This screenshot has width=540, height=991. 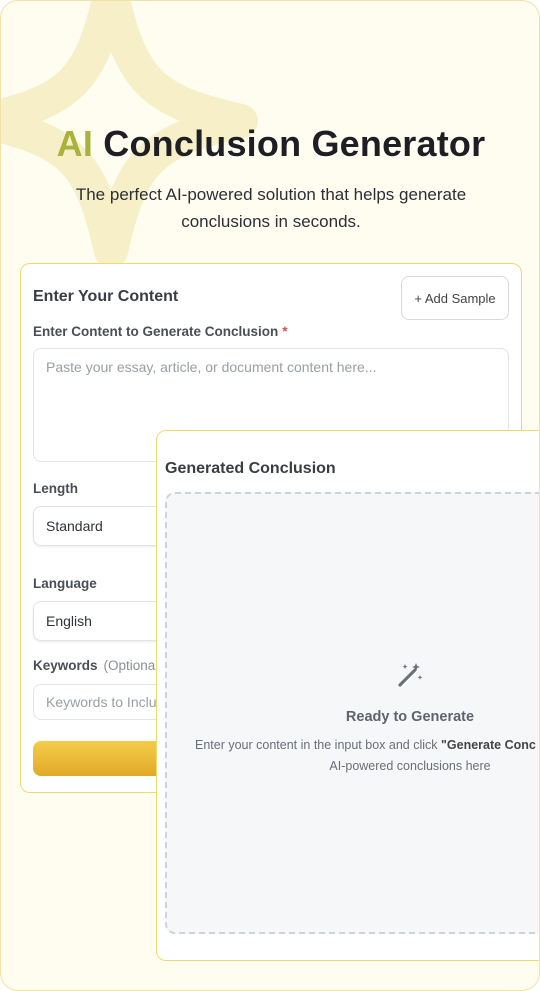 I want to click on input-card-heading: Enter Your Content, so click(x=106, y=296).